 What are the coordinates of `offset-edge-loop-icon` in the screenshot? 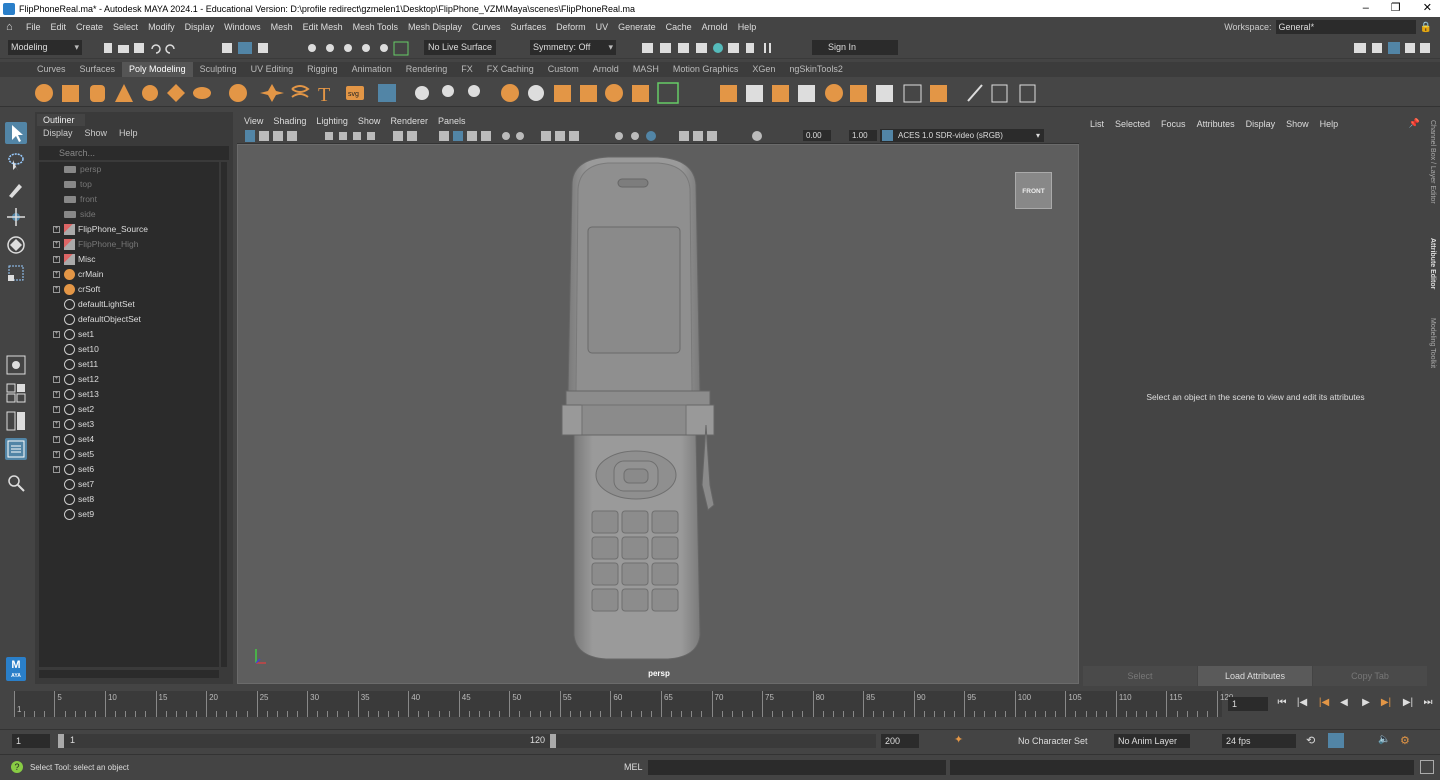 It's located at (754, 93).